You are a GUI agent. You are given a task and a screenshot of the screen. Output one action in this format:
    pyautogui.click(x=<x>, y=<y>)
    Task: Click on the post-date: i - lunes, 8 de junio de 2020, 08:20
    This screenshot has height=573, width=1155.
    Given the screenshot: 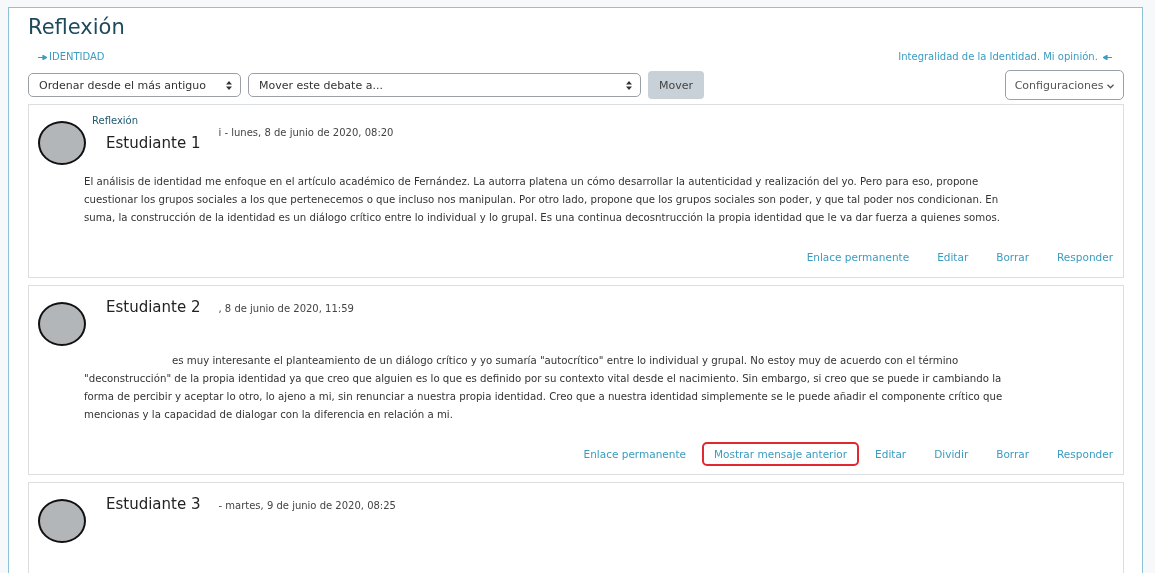 What is the action you would take?
    pyautogui.click(x=306, y=132)
    